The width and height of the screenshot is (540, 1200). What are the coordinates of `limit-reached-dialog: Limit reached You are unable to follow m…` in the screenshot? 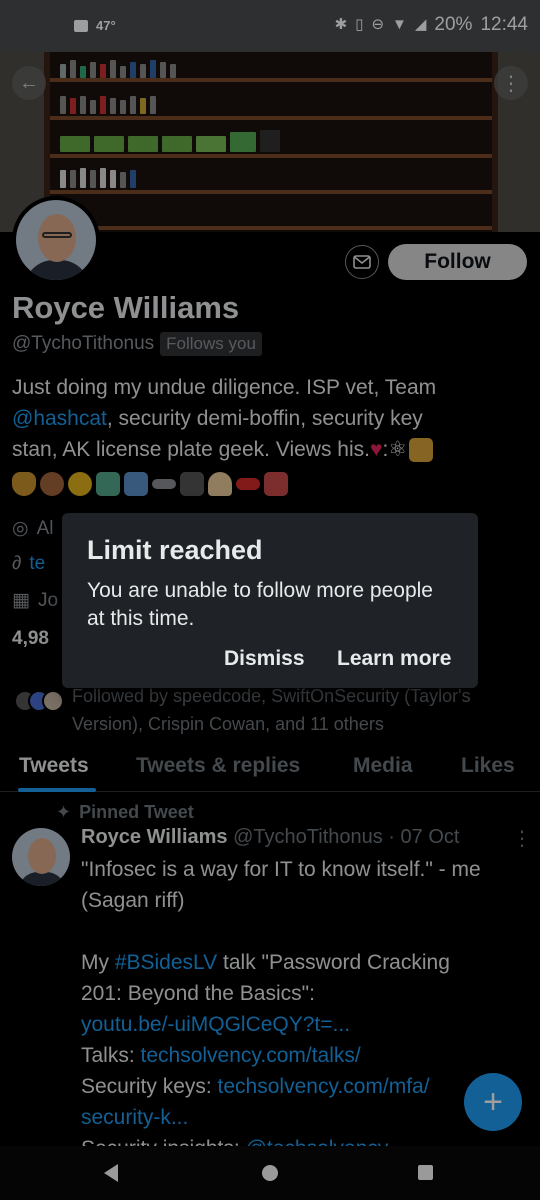 It's located at (270, 600).